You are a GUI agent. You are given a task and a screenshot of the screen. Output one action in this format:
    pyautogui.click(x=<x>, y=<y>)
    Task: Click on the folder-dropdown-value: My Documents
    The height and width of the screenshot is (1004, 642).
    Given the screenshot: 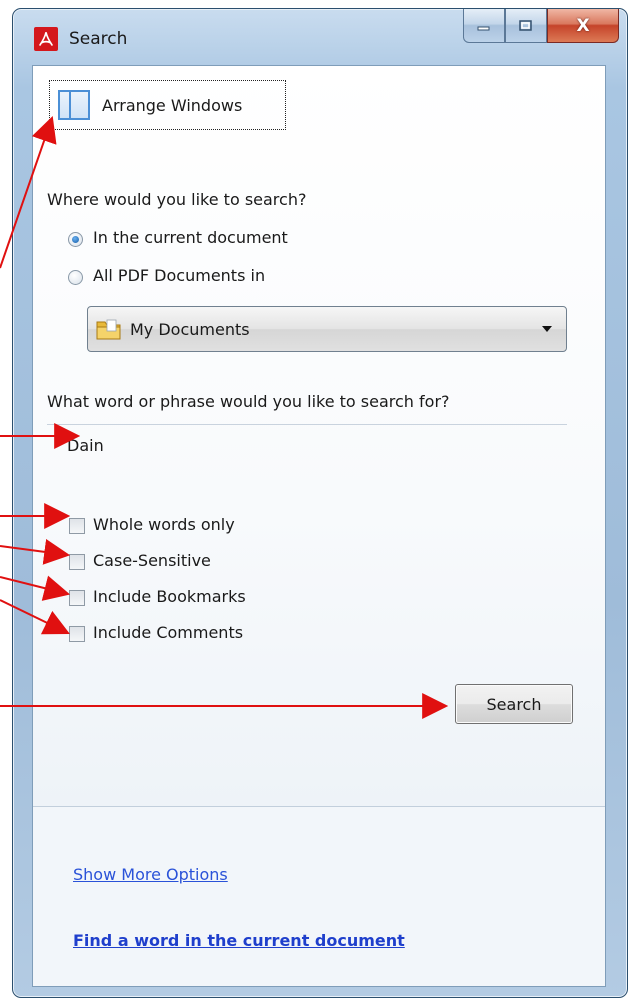 What is the action you would take?
    pyautogui.click(x=190, y=329)
    